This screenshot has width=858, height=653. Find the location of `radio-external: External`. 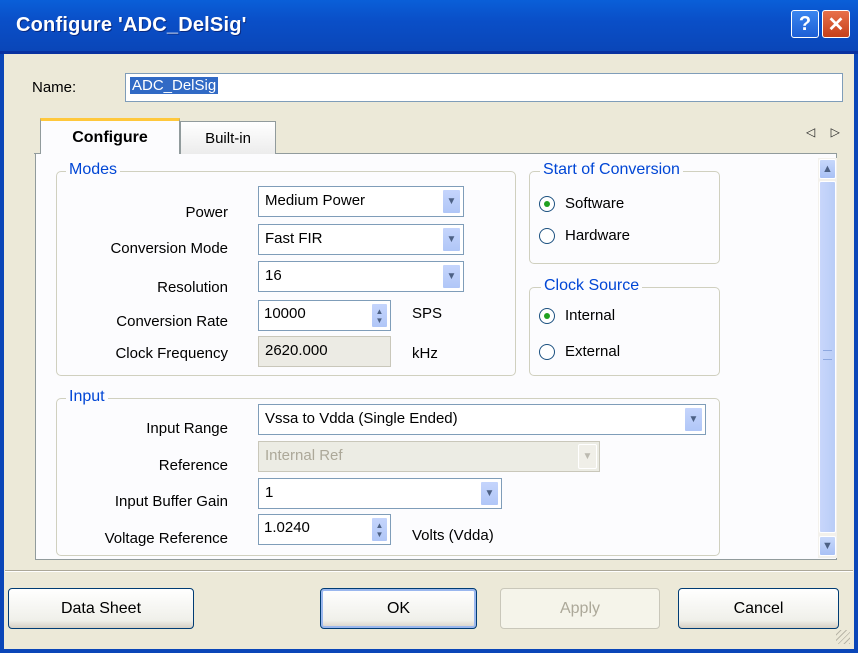

radio-external: External is located at coordinates (579, 351).